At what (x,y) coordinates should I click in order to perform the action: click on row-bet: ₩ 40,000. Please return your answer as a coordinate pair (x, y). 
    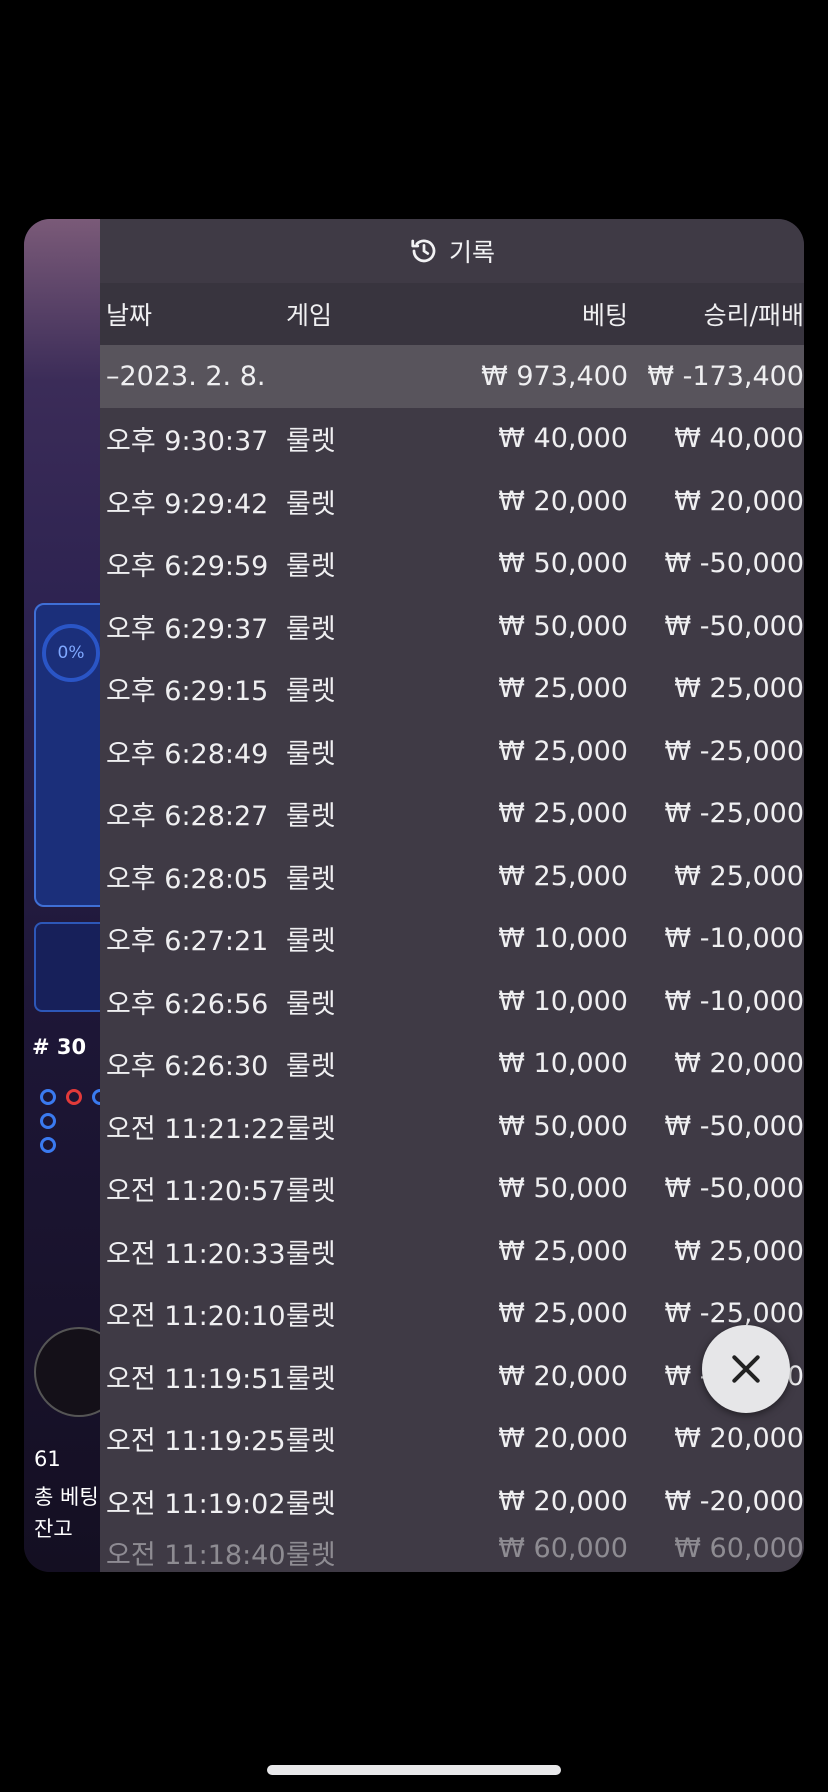
    Looking at the image, I should click on (563, 439).